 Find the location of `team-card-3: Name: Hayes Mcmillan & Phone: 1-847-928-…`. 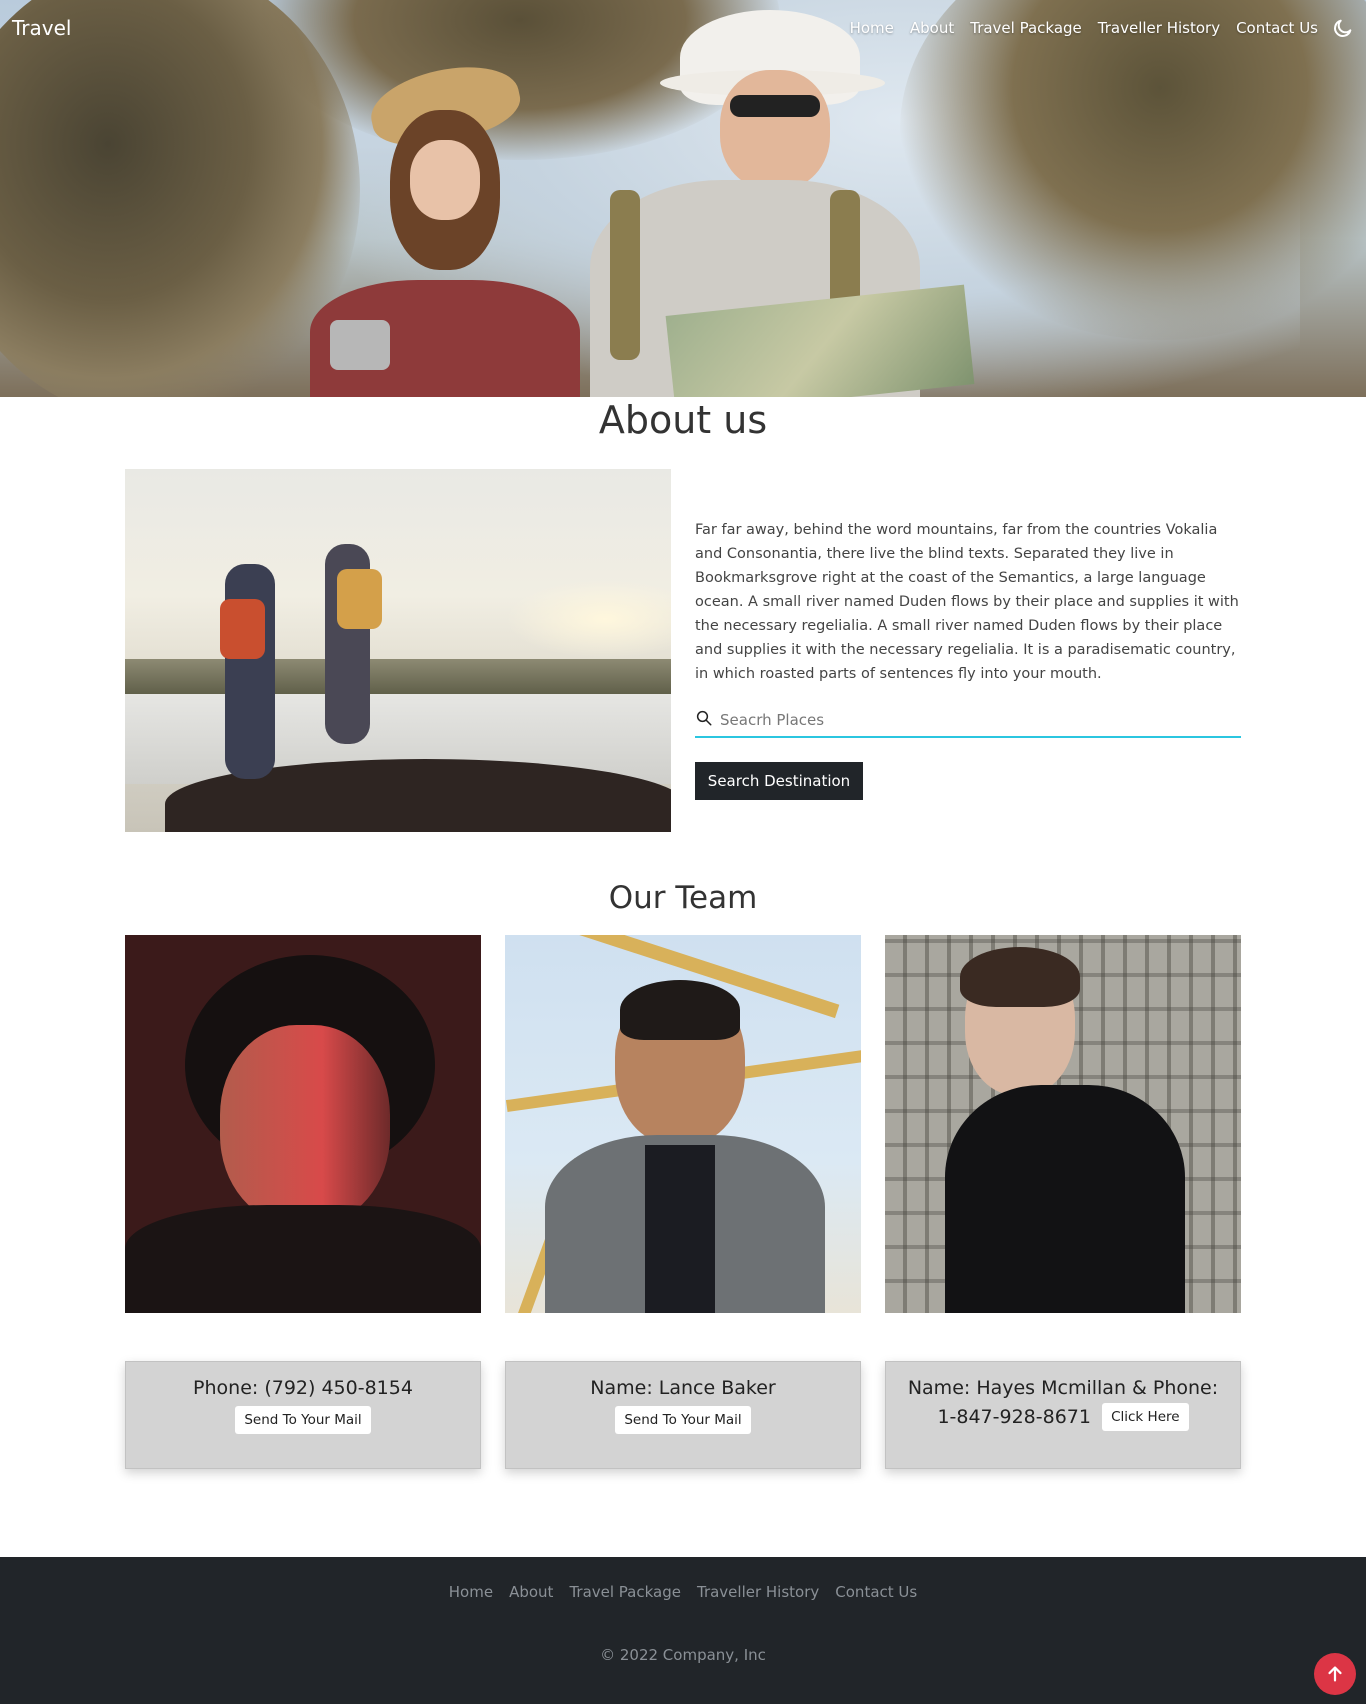

team-card-3: Name: Hayes Mcmillan & Phone: 1-847-928-… is located at coordinates (1063, 1415).